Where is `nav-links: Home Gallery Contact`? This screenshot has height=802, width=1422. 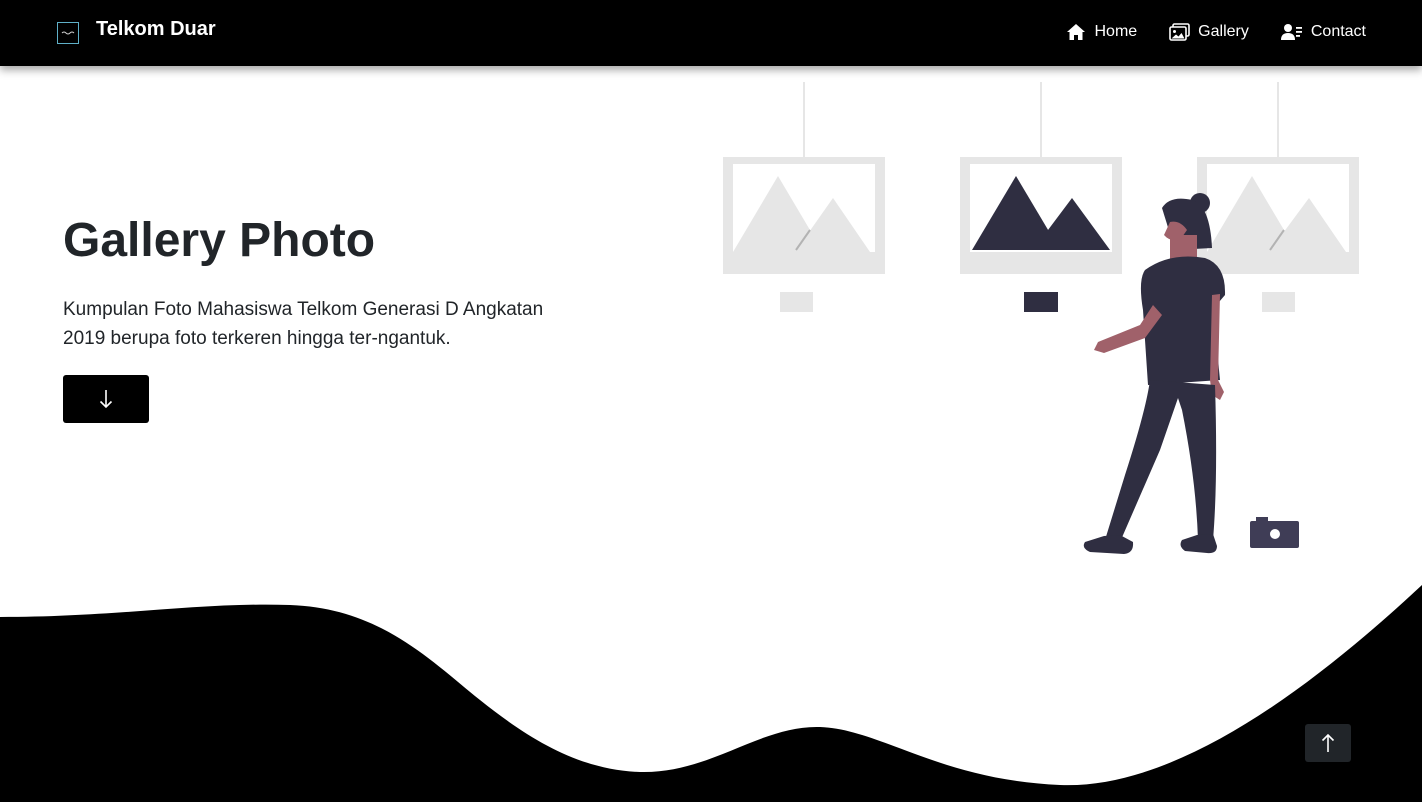 nav-links: Home Gallery Contact is located at coordinates (1200, 32).